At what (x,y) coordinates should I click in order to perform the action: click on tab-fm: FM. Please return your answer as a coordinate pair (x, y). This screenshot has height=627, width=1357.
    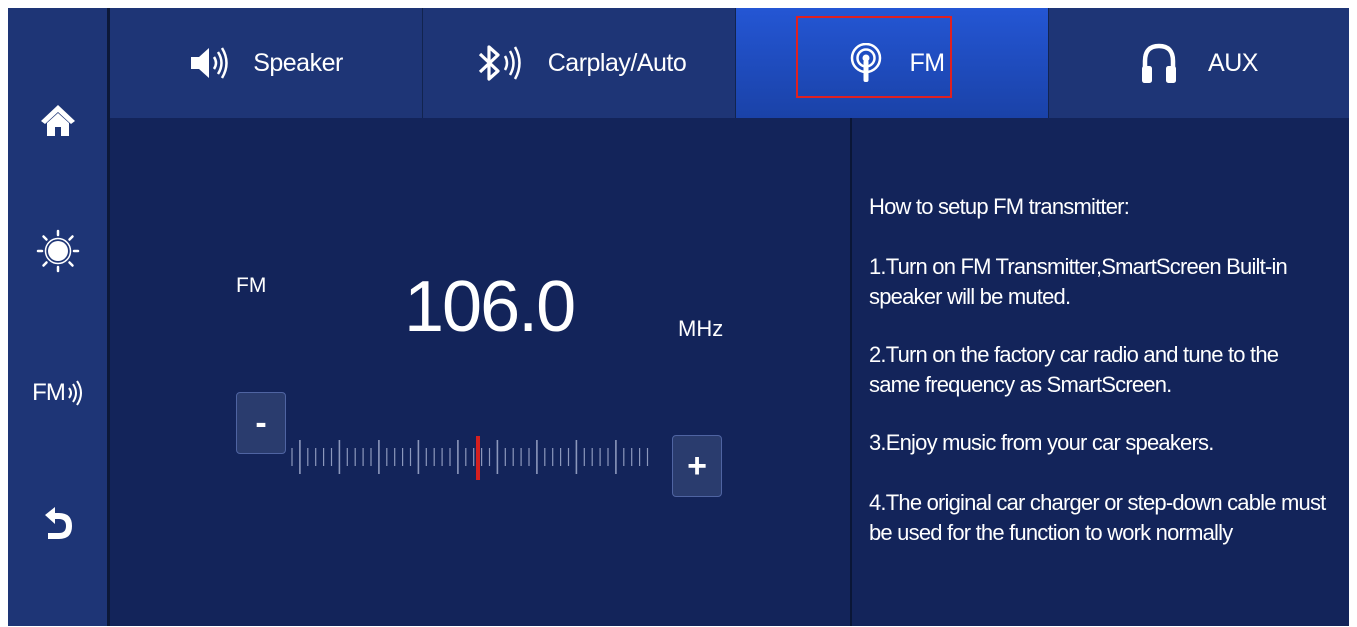
    Looking at the image, I should click on (892, 63).